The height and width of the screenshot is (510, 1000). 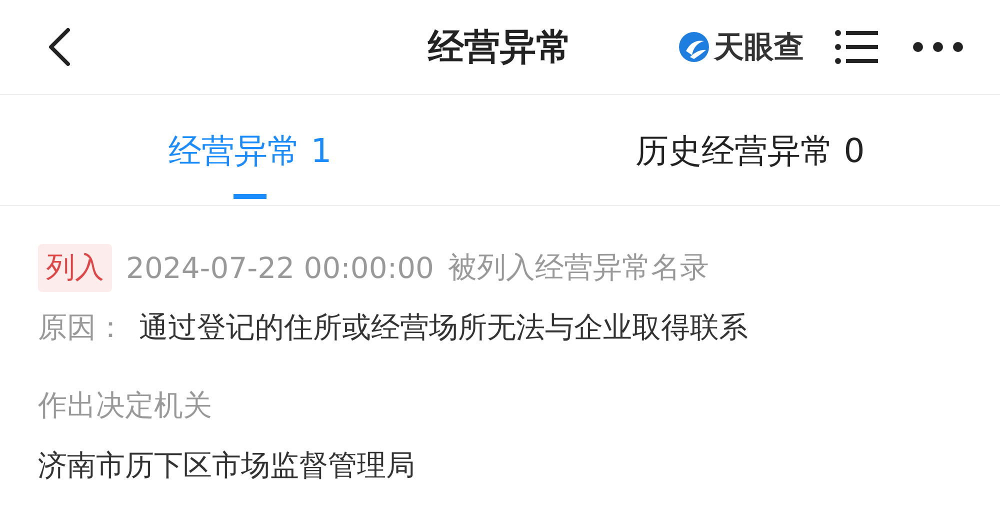 I want to click on reason-text: 通过登记的住所或经营场所无法与企业取得联系, so click(x=443, y=327).